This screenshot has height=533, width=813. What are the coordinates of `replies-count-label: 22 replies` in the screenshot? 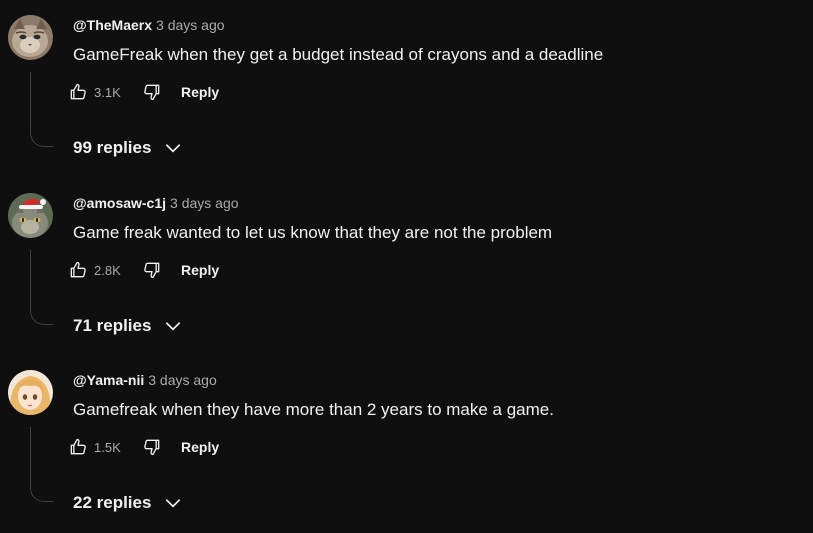 It's located at (112, 502).